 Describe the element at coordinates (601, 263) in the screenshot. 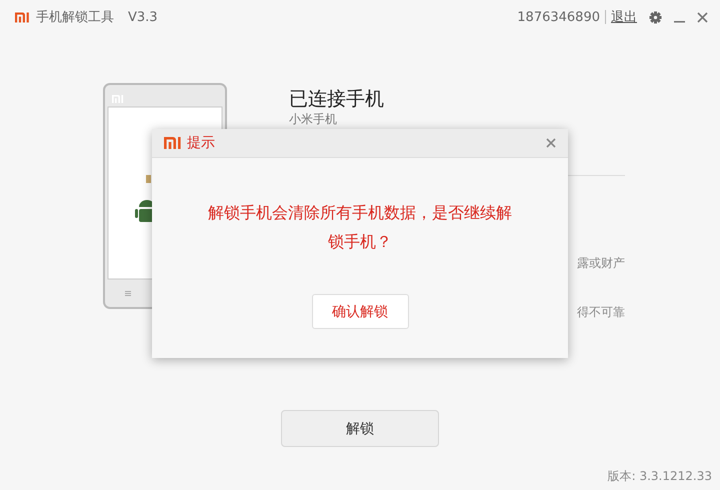

I see `notice-text: 露或财产` at that location.